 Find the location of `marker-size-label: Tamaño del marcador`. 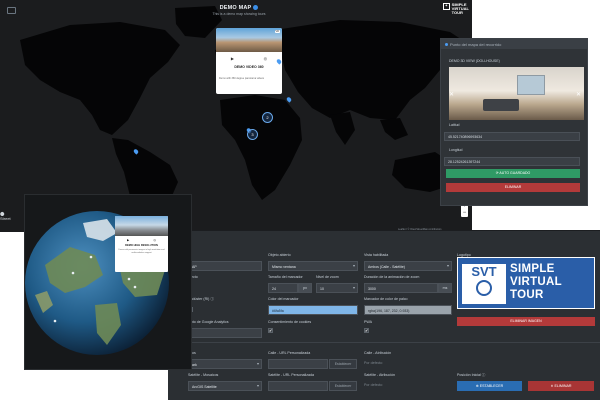

marker-size-label: Tamaño del marcador is located at coordinates (285, 277).